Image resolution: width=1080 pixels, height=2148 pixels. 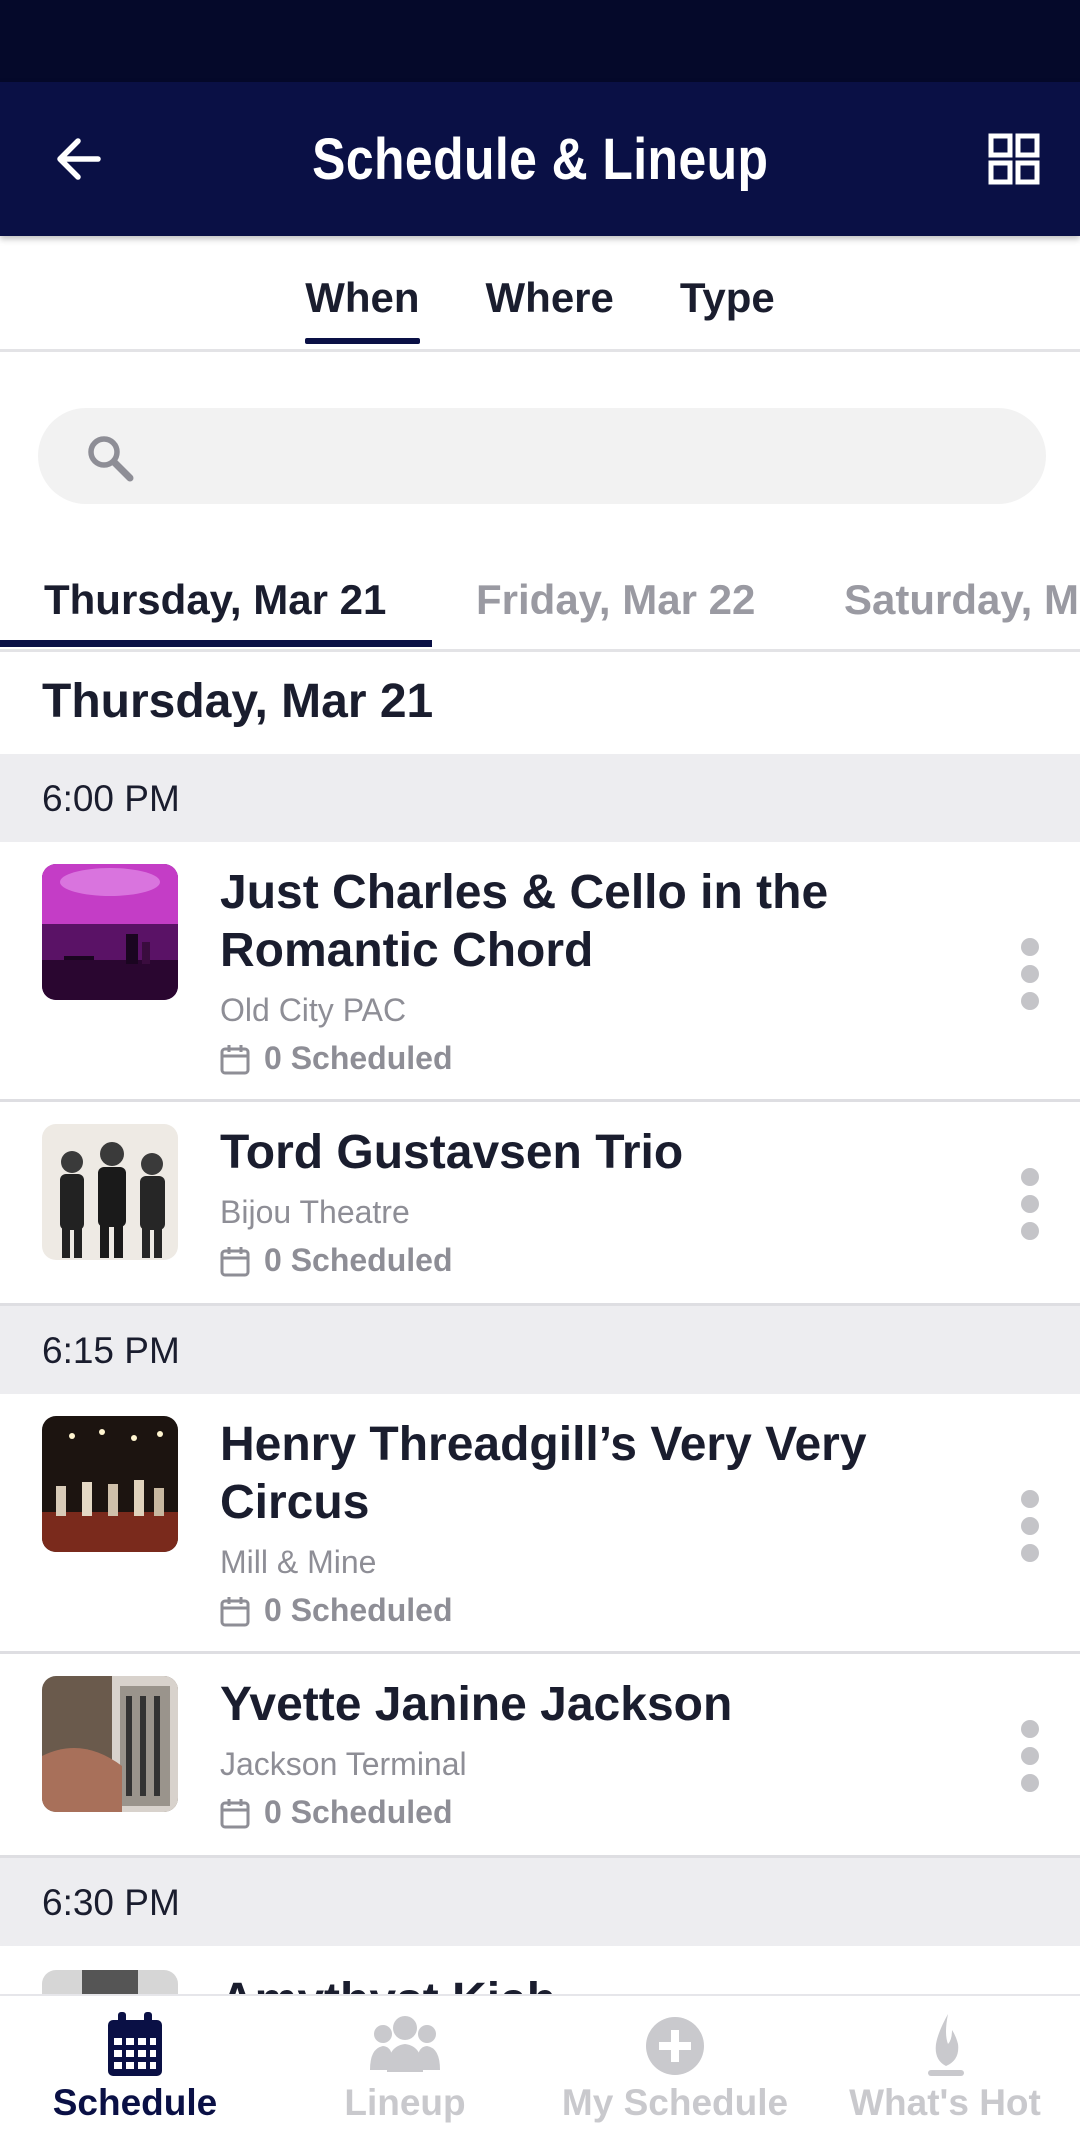 What do you see at coordinates (946, 2045) in the screenshot?
I see `flame-icon` at bounding box center [946, 2045].